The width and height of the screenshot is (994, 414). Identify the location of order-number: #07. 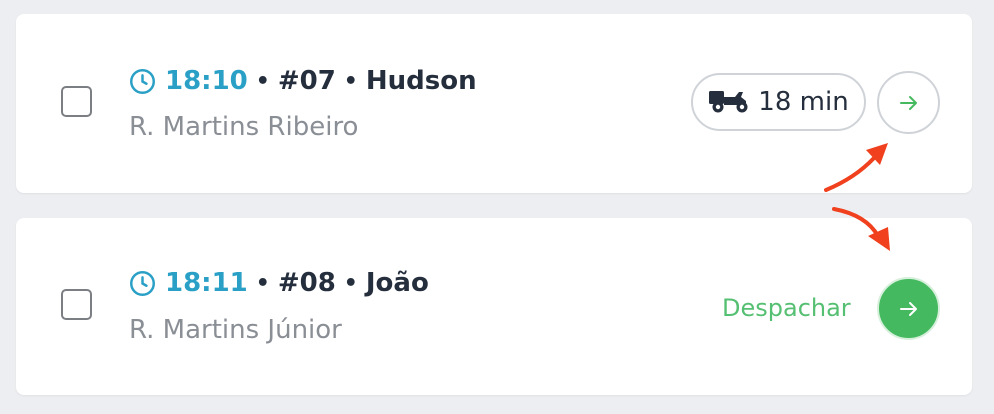
(306, 81).